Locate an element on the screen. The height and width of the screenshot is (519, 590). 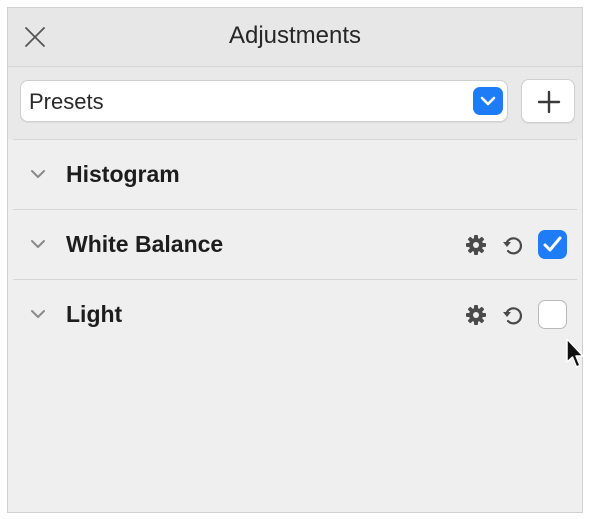
panel-title: Adjustments is located at coordinates (295, 35).